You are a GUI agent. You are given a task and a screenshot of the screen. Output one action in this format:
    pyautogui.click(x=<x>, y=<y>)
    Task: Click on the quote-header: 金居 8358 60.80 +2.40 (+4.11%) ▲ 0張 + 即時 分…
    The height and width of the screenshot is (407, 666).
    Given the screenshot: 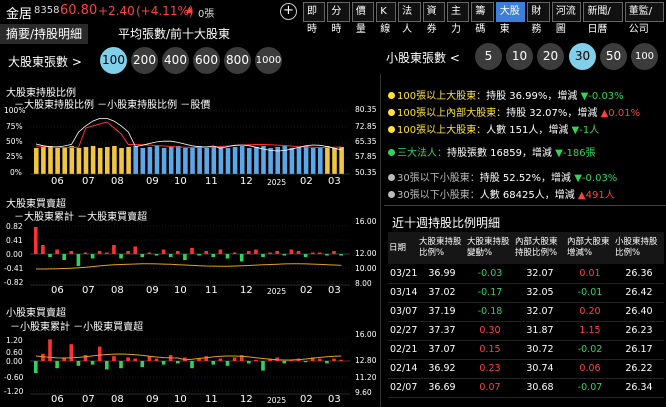 What is the action you would take?
    pyautogui.click(x=333, y=17)
    